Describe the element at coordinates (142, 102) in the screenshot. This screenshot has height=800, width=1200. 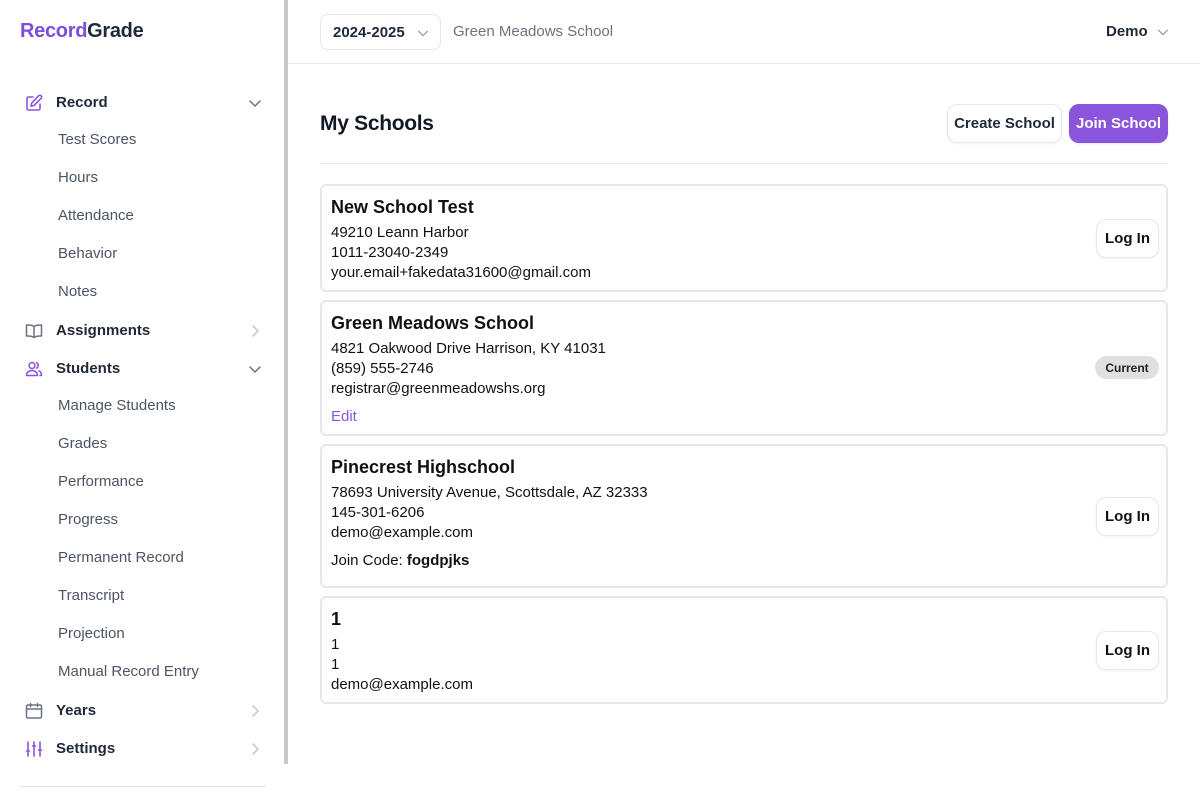
I see `nav-group-record: Record` at that location.